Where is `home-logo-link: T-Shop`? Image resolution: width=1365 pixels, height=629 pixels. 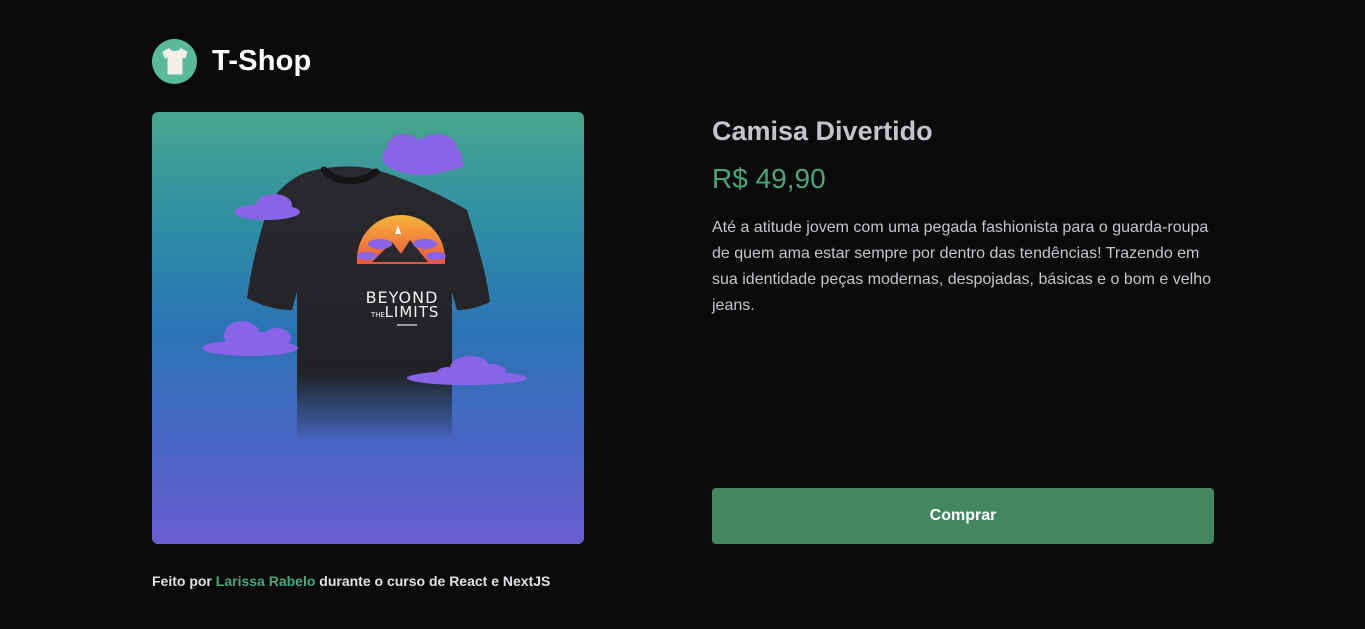 home-logo-link: T-Shop is located at coordinates (231, 61).